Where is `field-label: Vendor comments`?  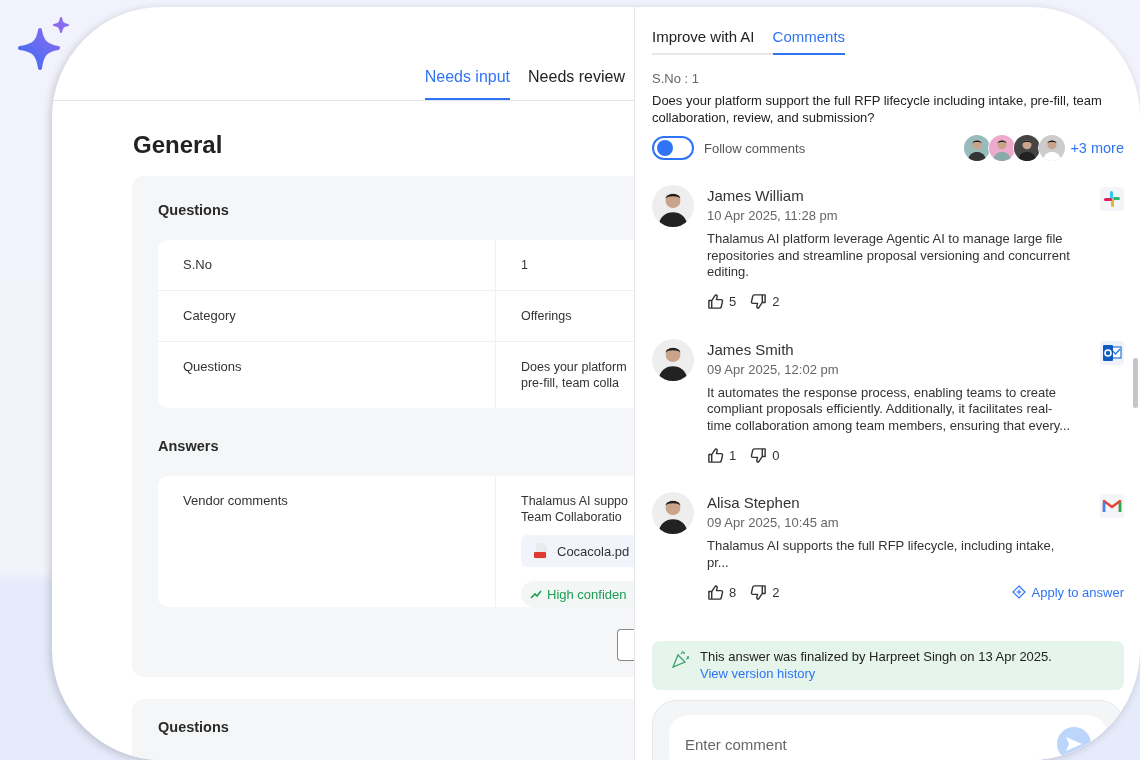
field-label: Vendor comments is located at coordinates (327, 541).